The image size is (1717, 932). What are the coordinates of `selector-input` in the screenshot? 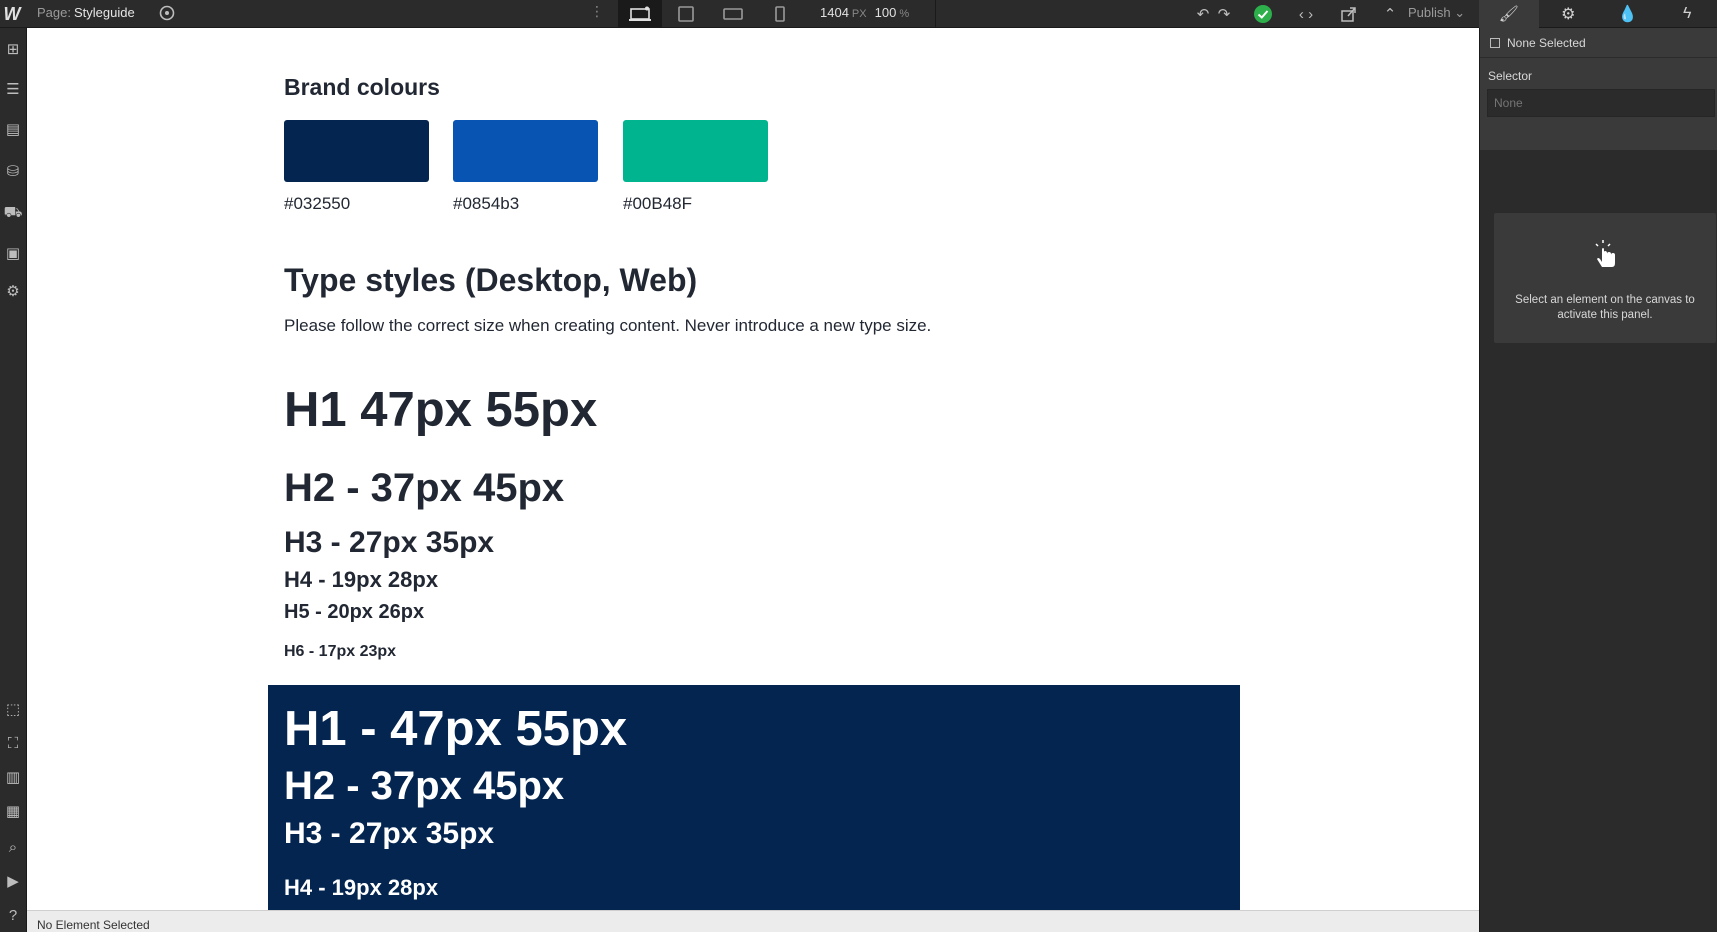 It's located at (1601, 103).